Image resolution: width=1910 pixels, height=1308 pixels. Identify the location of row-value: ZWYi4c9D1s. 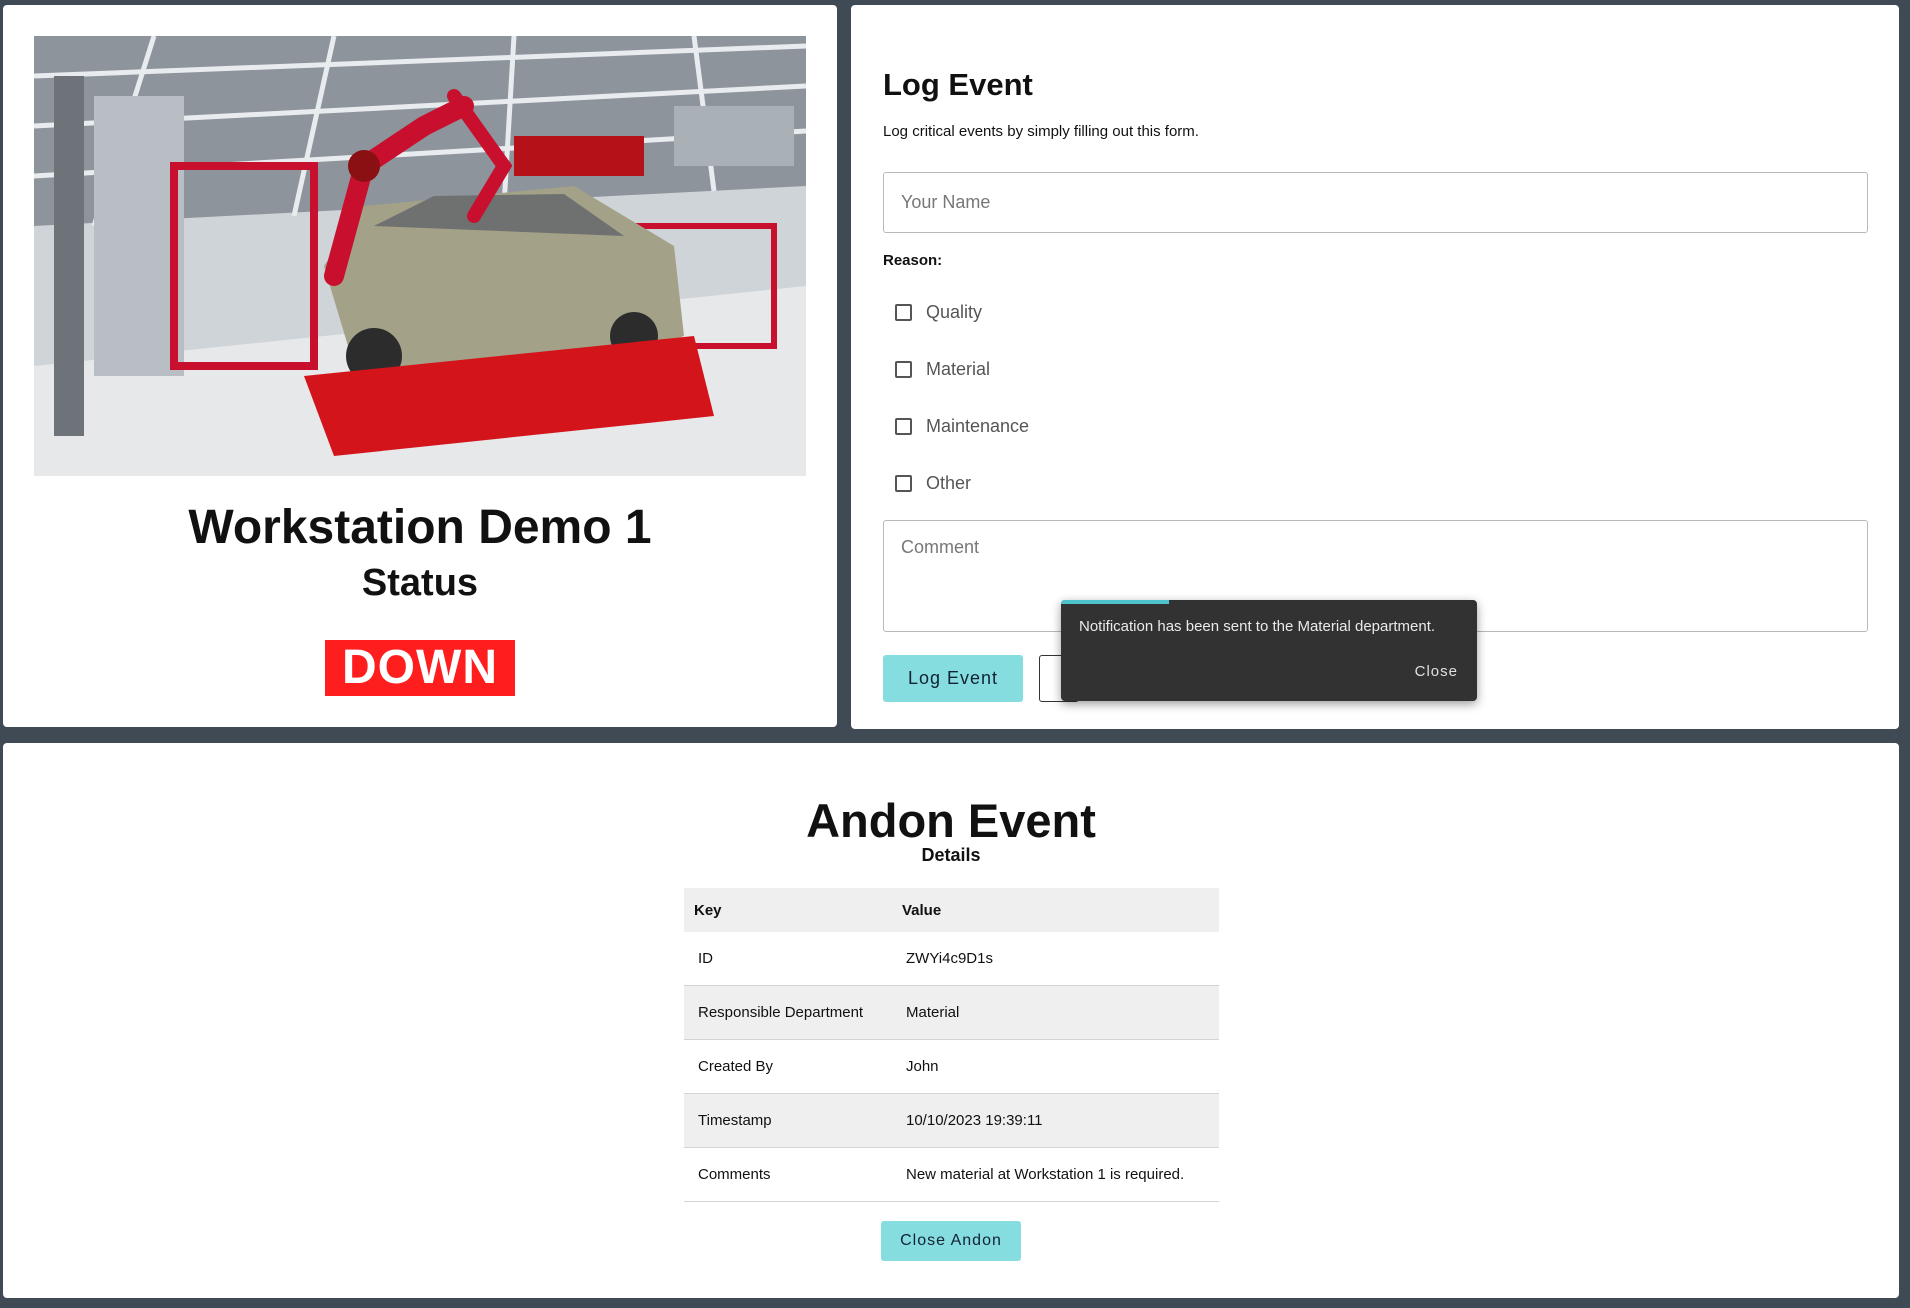
(1055, 959).